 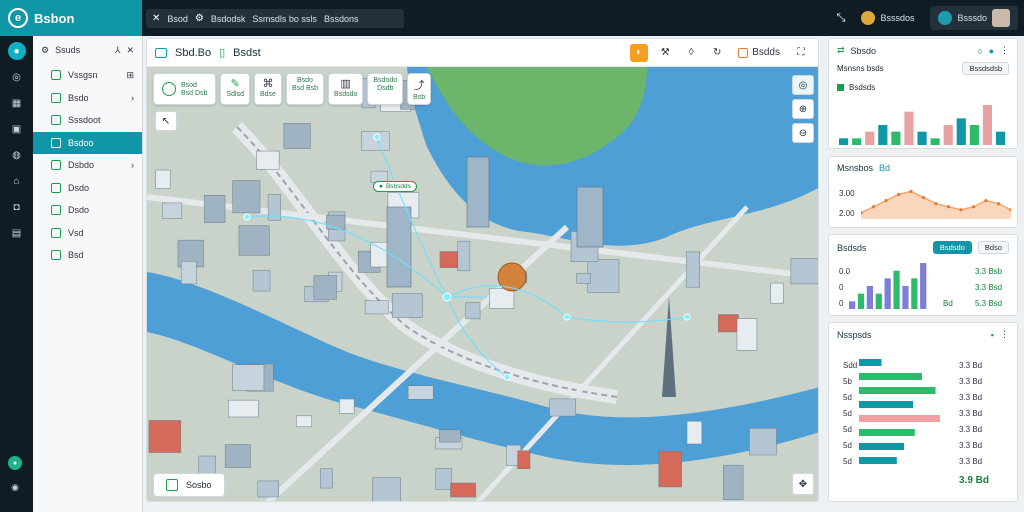 What do you see at coordinates (17, 77) in the screenshot?
I see `compass-icon: ◎` at bounding box center [17, 77].